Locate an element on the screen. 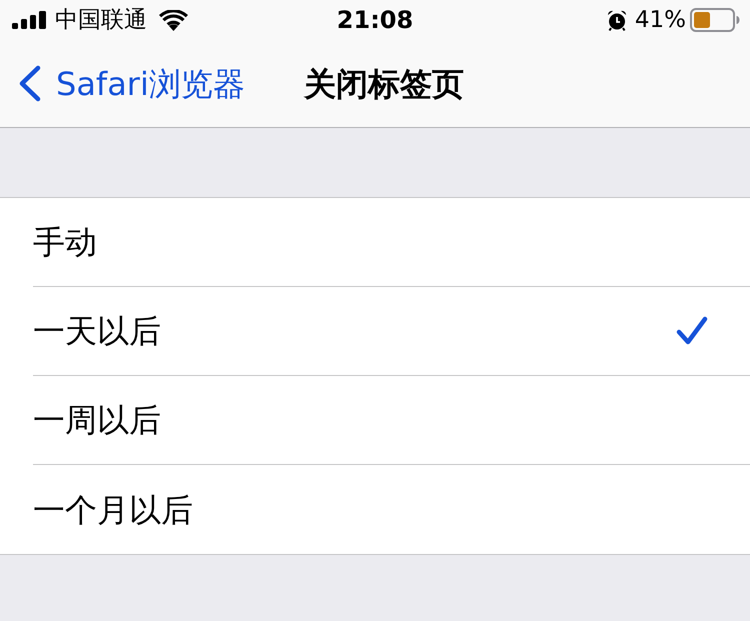 This screenshot has width=750, height=621. option-label: 一周以后 is located at coordinates (97, 420).